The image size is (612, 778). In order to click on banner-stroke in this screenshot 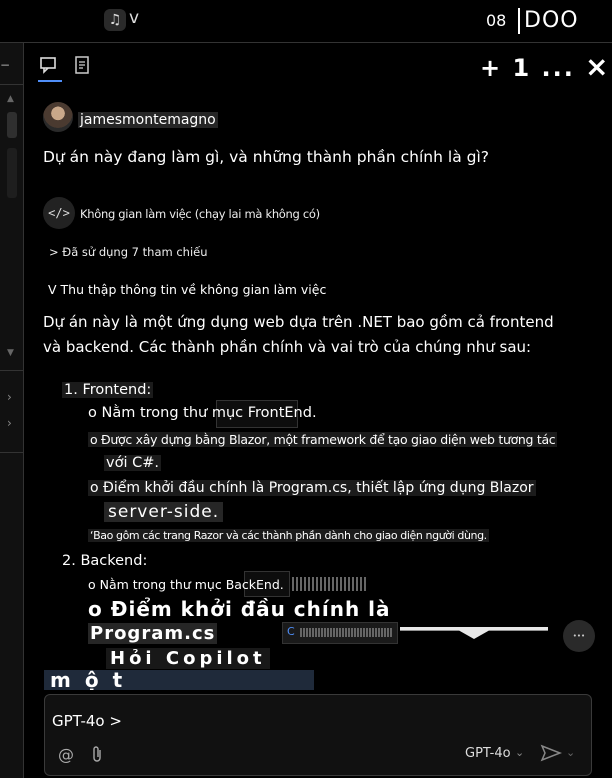, I will do `click(474, 633)`.